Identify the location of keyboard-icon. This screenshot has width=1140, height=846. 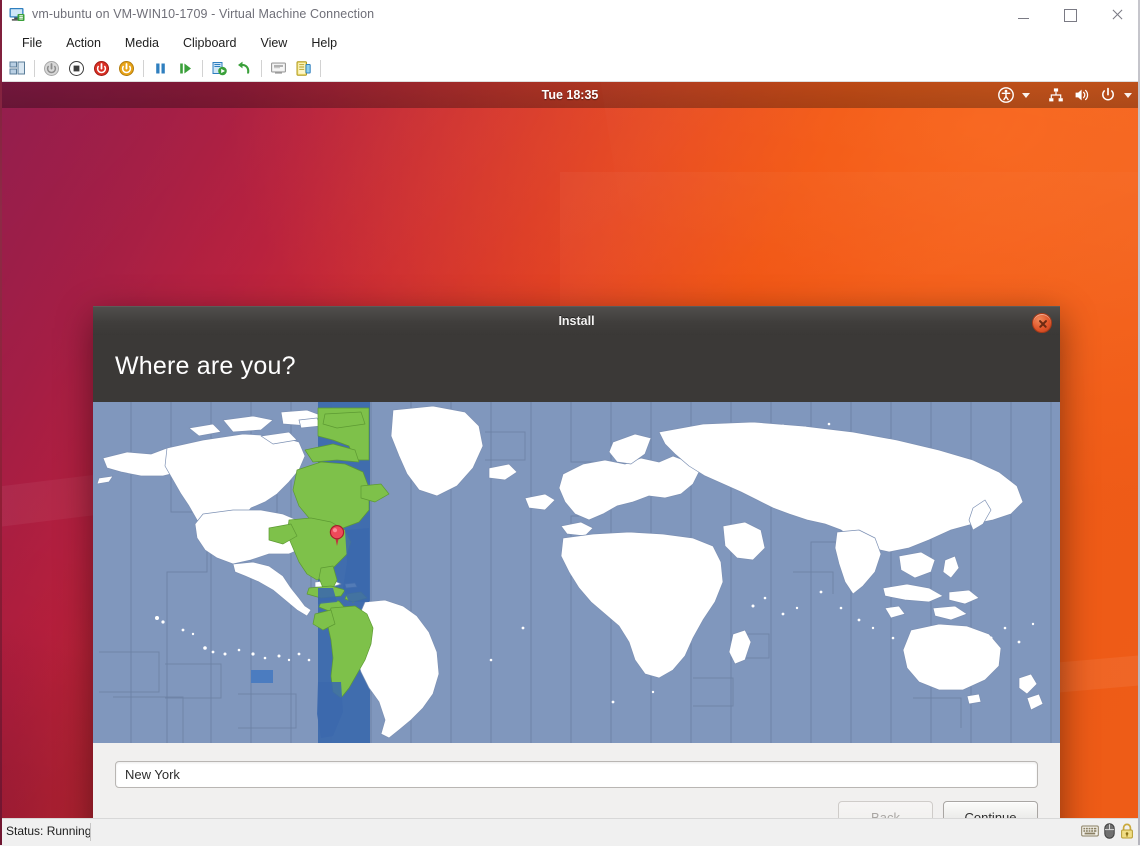
(1090, 831).